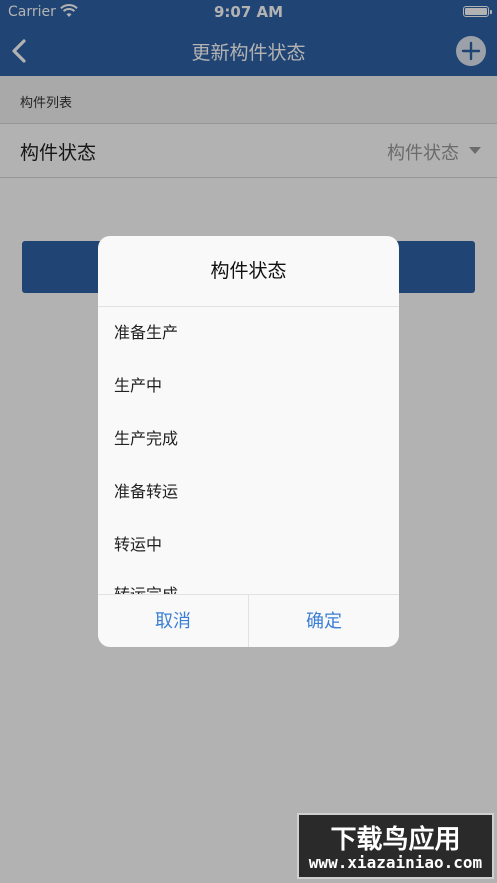  What do you see at coordinates (146, 333) in the screenshot?
I see `dialog-option: 准备生产` at bounding box center [146, 333].